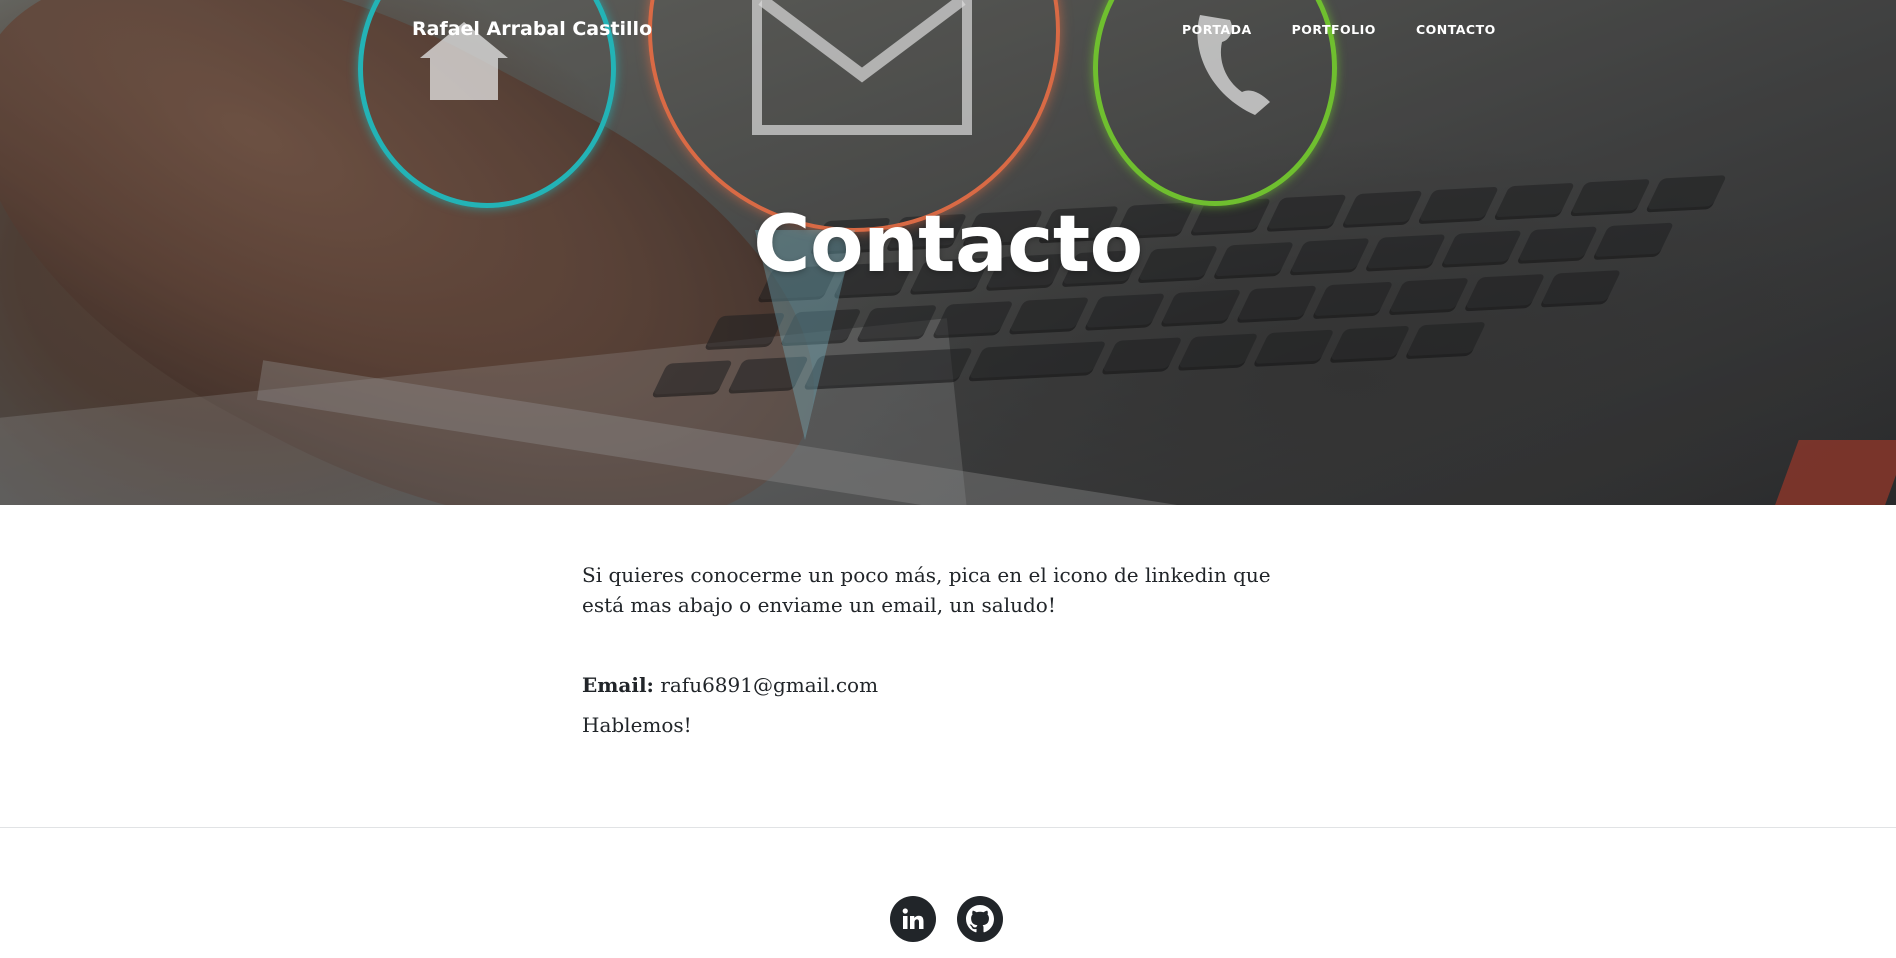 Image resolution: width=1896 pixels, height=958 pixels. What do you see at coordinates (637, 725) in the screenshot?
I see `closing-text: Hablemos!` at bounding box center [637, 725].